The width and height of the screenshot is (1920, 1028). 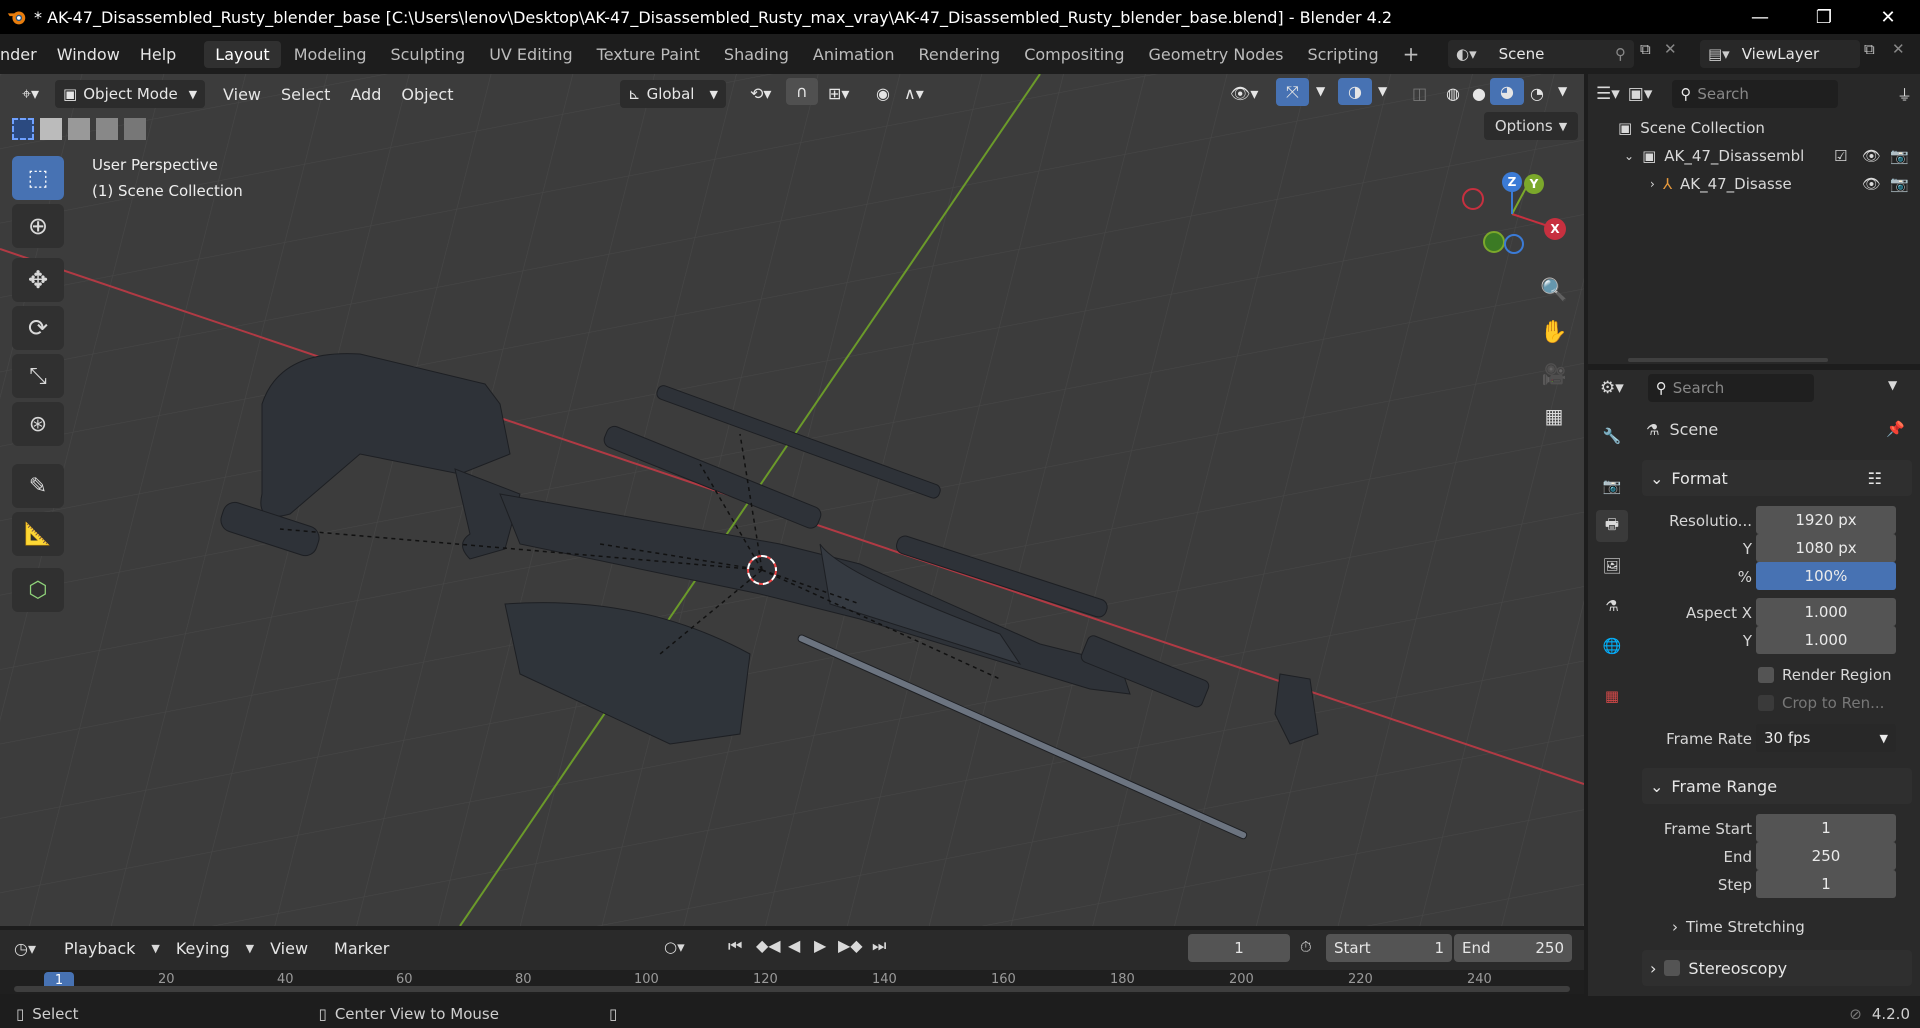 What do you see at coordinates (99, 948) in the screenshot?
I see `menu-playback: Playback` at bounding box center [99, 948].